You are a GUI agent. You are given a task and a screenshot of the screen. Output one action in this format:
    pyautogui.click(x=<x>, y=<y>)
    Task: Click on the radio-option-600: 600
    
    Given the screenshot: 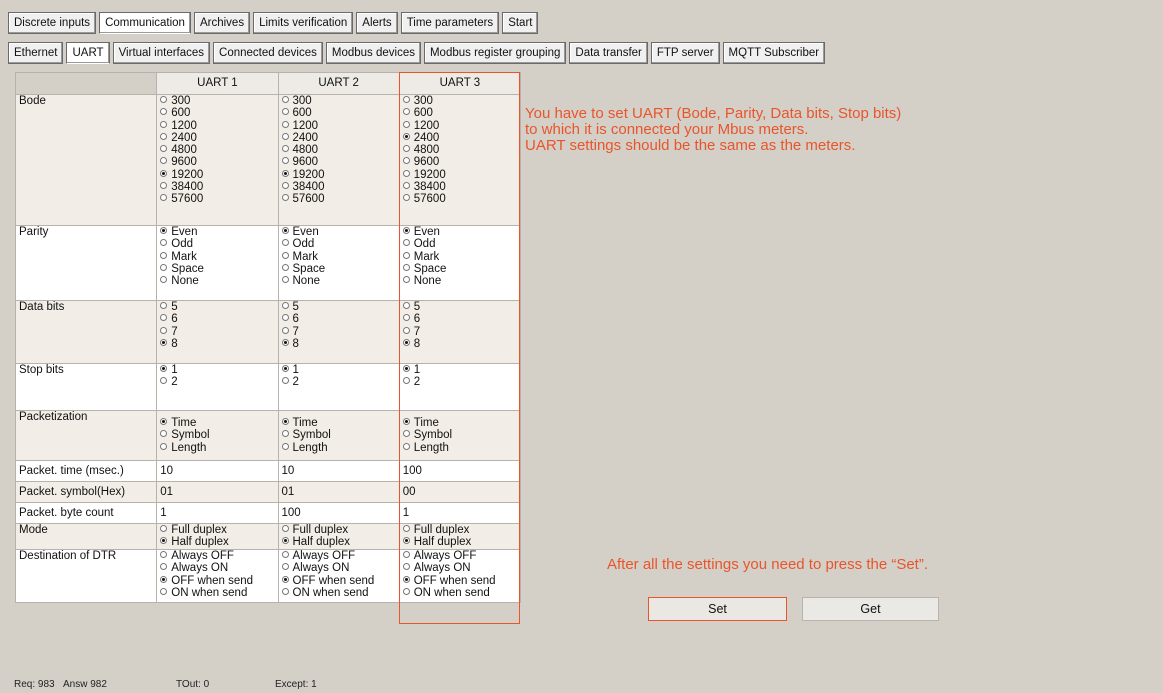 What is the action you would take?
    pyautogui.click(x=459, y=113)
    